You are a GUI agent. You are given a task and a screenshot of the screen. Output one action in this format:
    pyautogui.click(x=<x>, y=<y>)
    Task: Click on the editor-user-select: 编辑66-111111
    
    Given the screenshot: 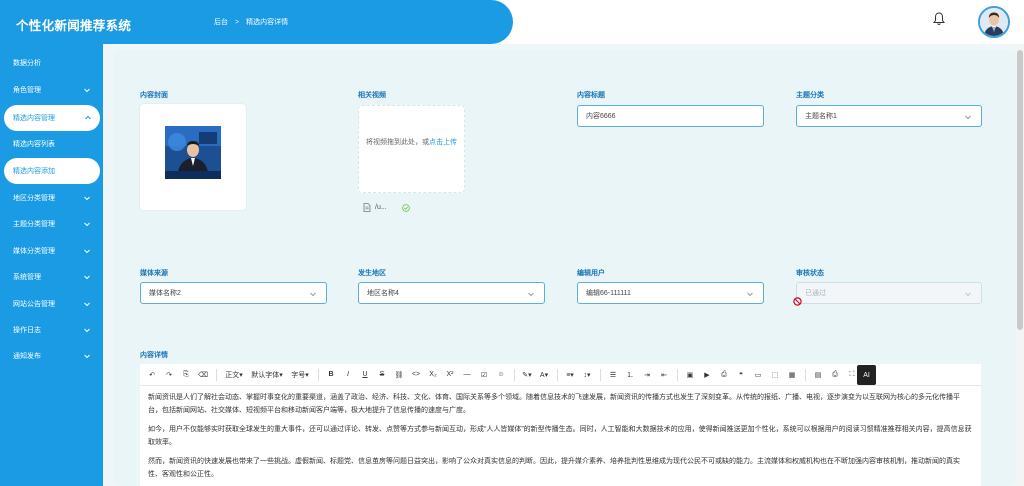 What is the action you would take?
    pyautogui.click(x=670, y=293)
    